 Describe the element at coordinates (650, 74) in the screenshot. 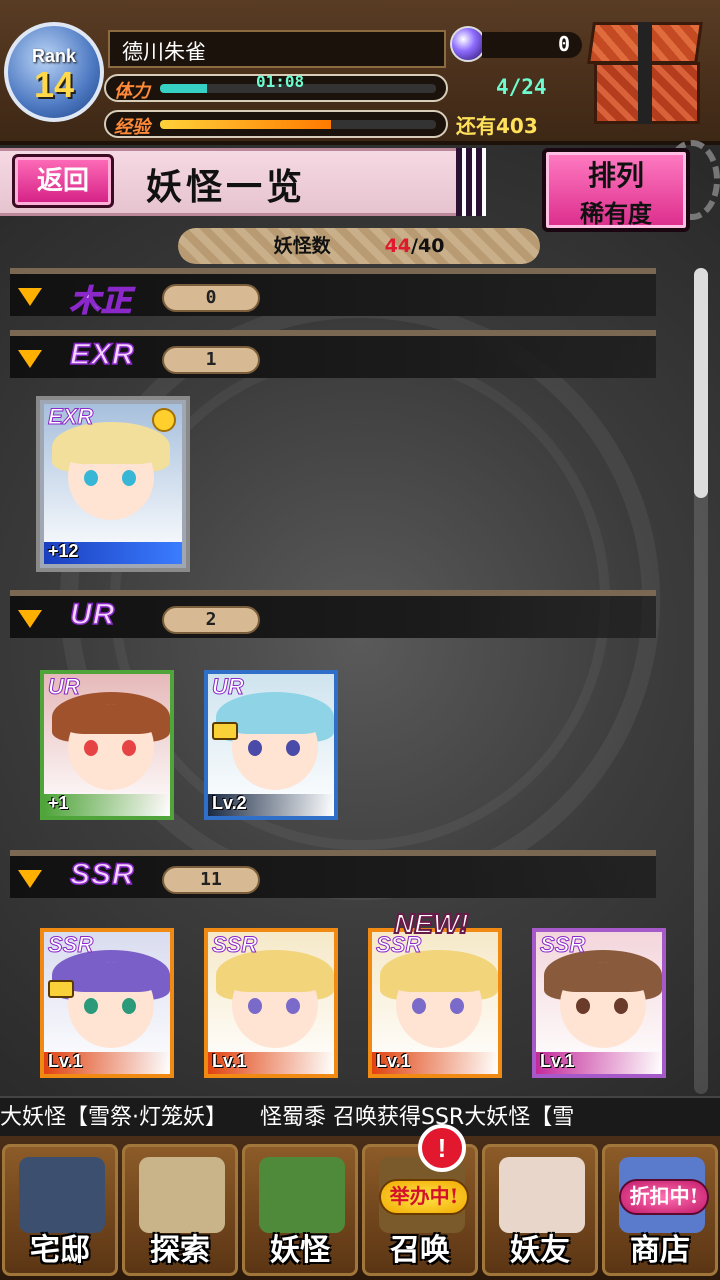

I see `present-box-icon` at that location.